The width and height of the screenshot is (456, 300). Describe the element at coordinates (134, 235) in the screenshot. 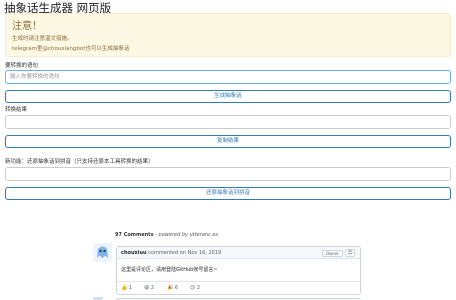

I see `comments-total: 97 Comments` at that location.